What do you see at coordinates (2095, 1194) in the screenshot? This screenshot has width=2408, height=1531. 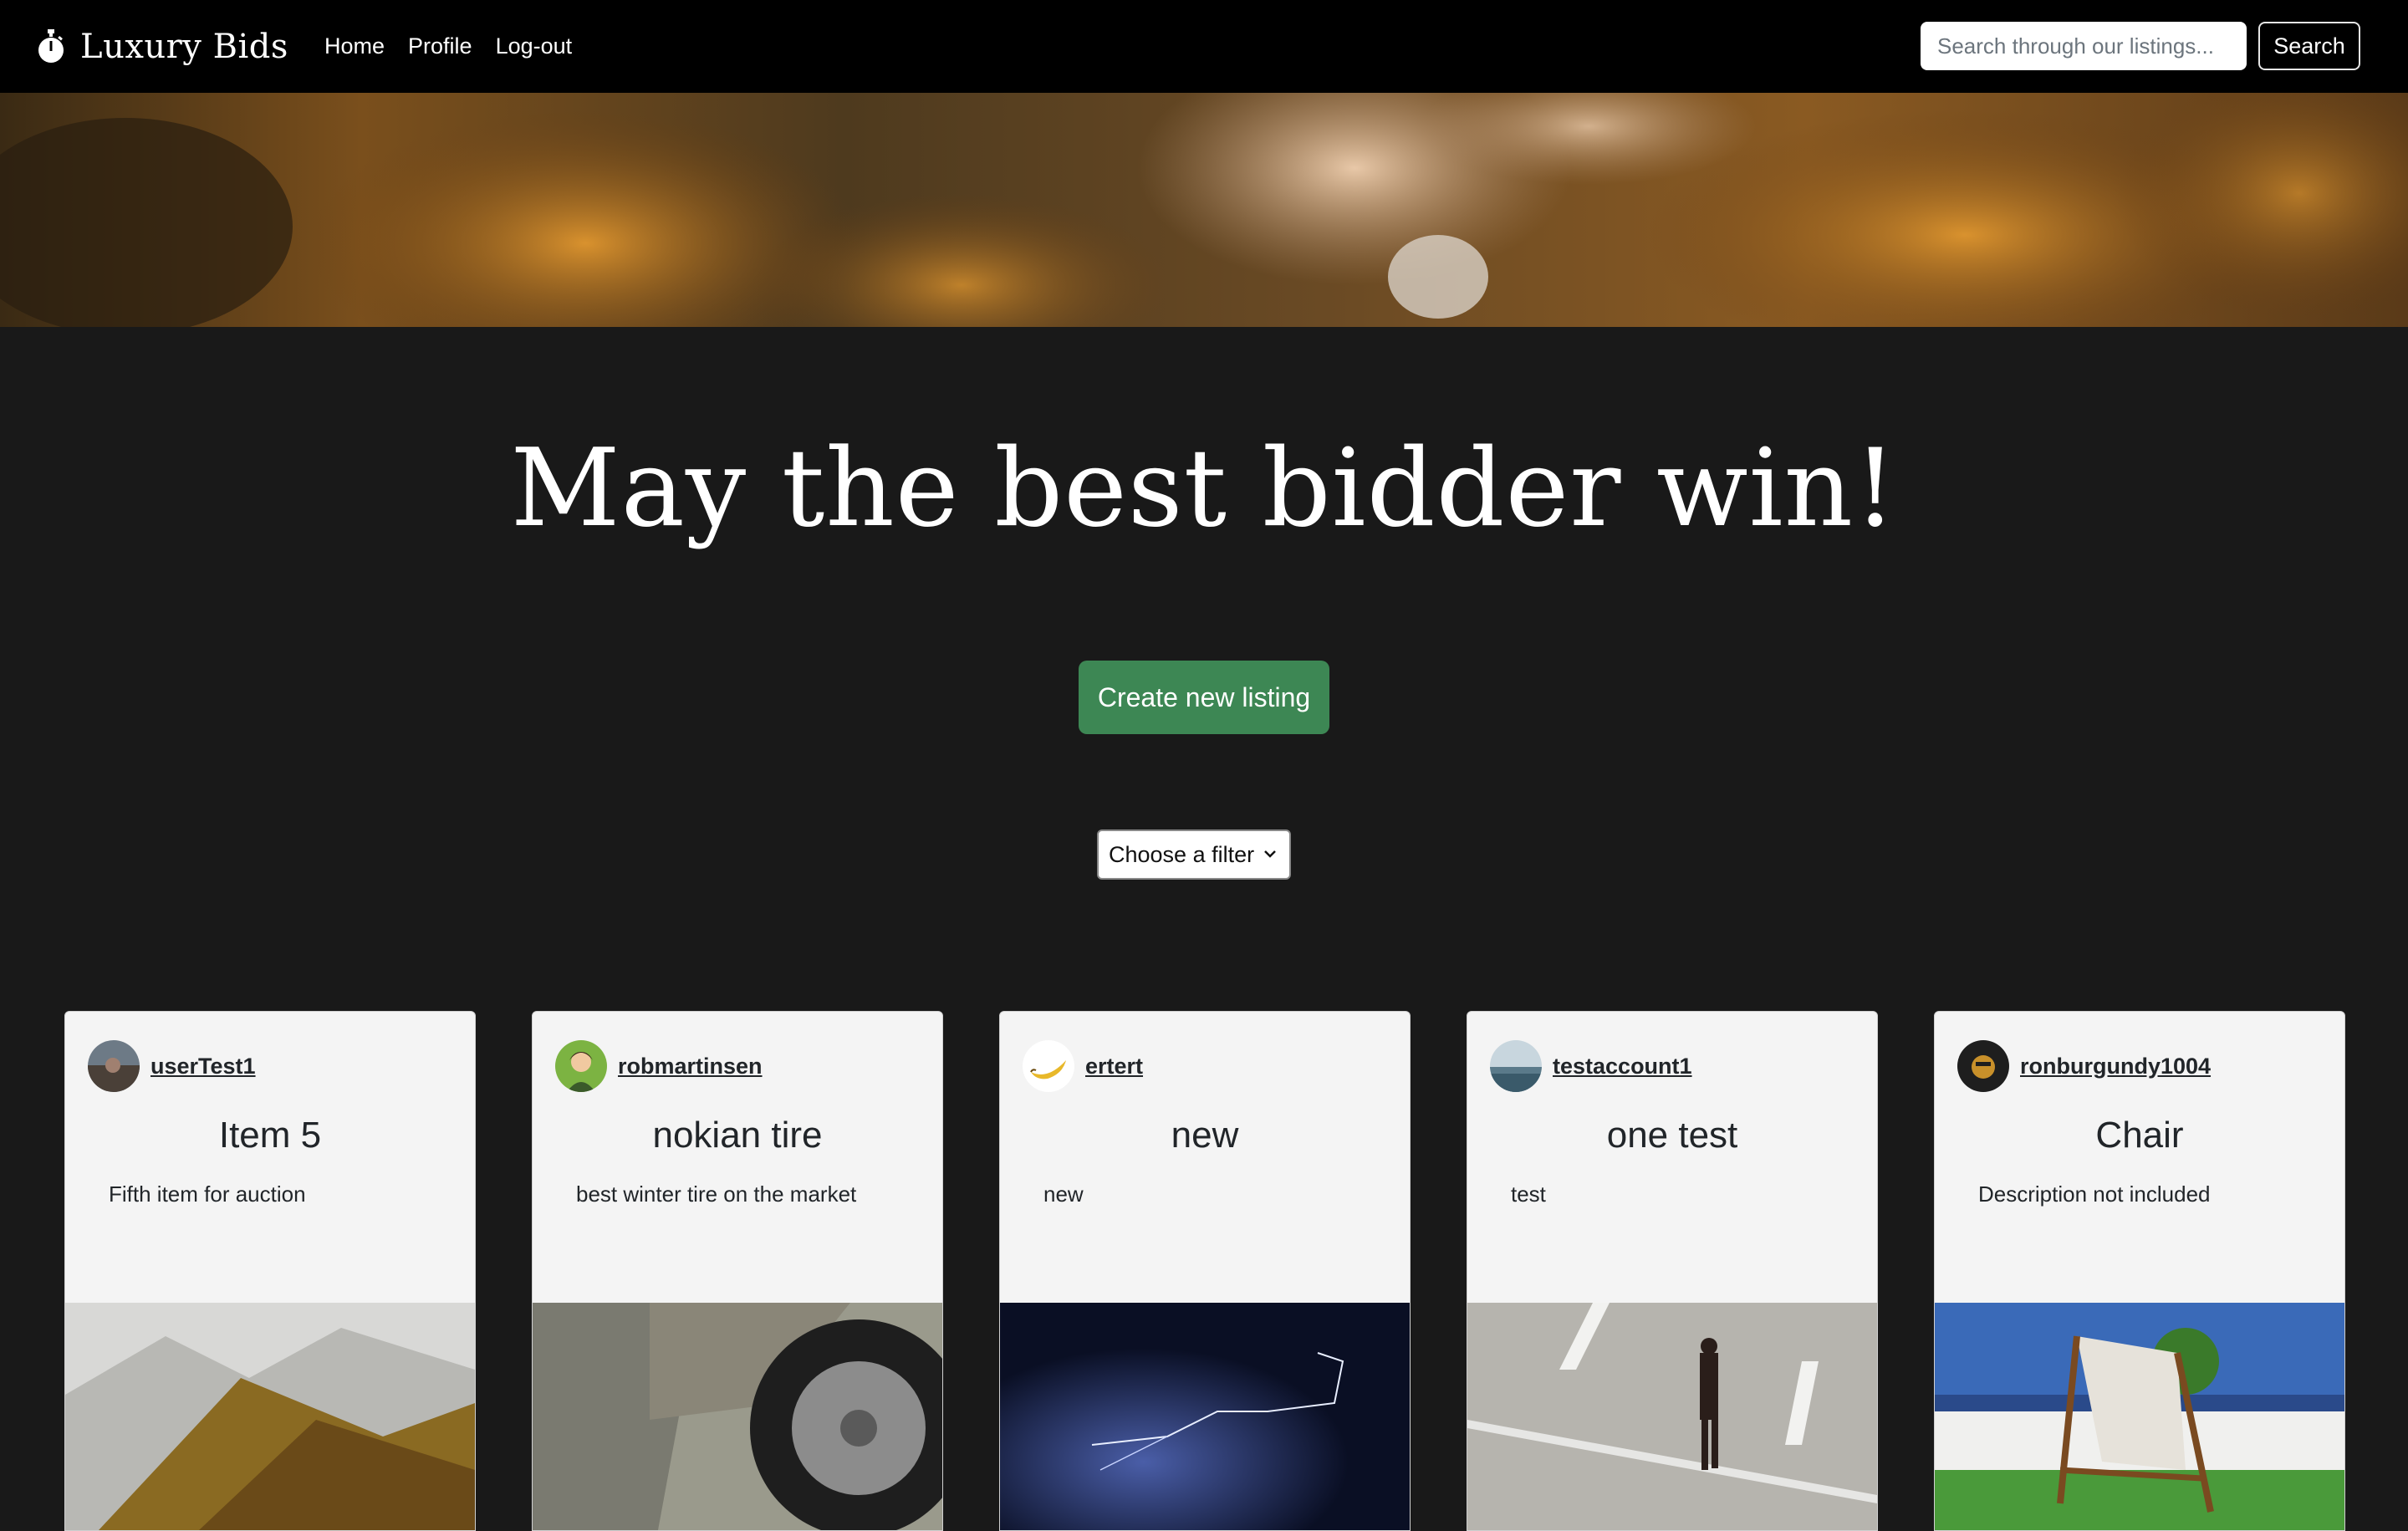 I see `listing-description: Description not included` at bounding box center [2095, 1194].